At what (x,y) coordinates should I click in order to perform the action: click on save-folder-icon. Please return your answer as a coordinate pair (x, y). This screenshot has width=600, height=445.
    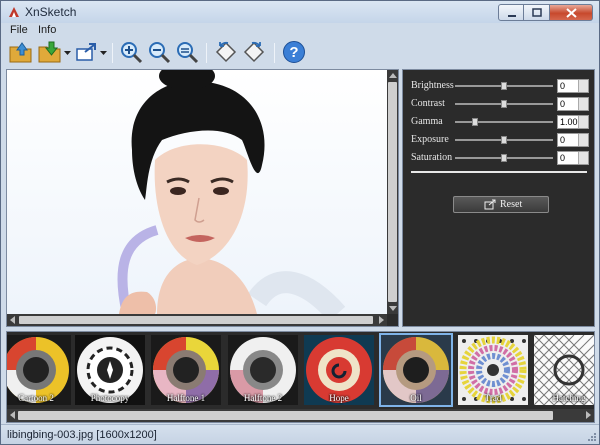
    Looking at the image, I should click on (50, 52).